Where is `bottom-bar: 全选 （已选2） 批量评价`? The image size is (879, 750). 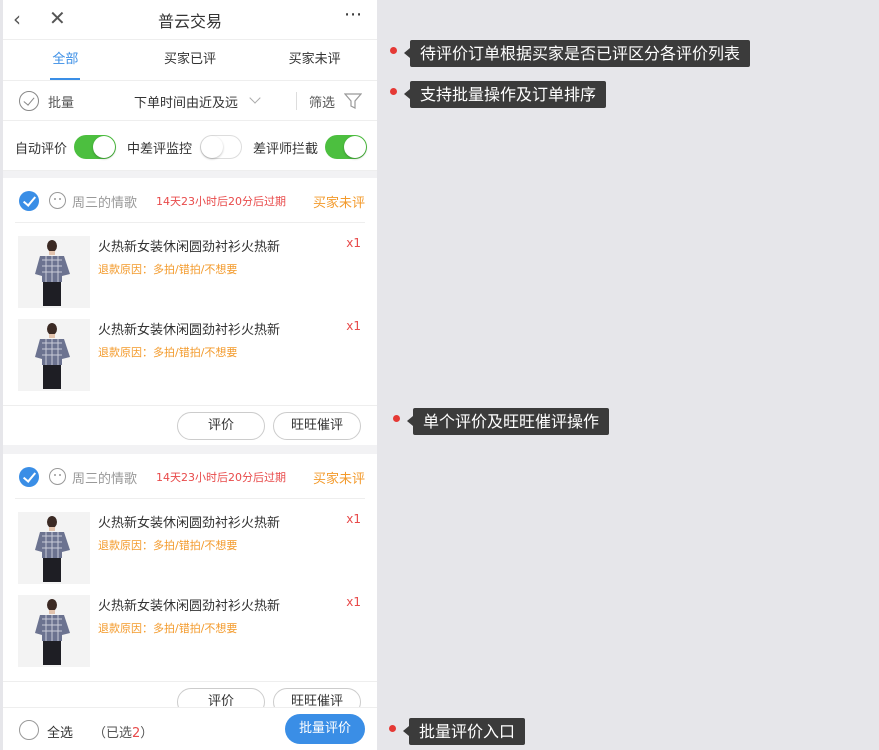 bottom-bar: 全选 （已选2） 批量评价 is located at coordinates (190, 728).